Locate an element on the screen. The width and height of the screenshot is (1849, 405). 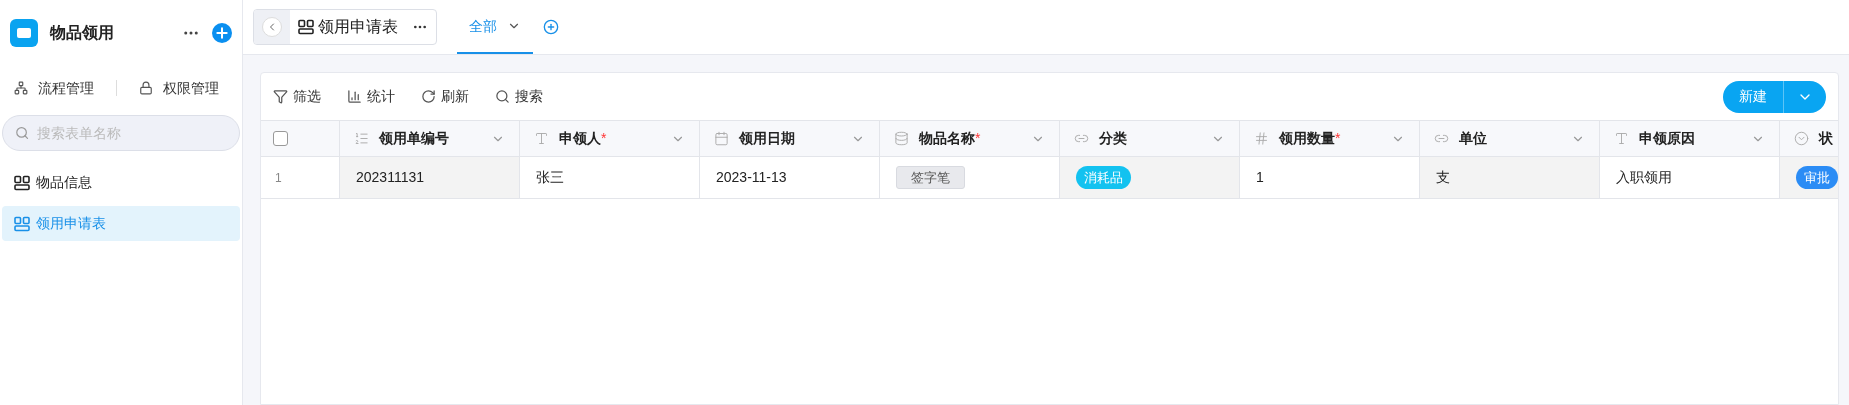
add-button is located at coordinates (222, 33).